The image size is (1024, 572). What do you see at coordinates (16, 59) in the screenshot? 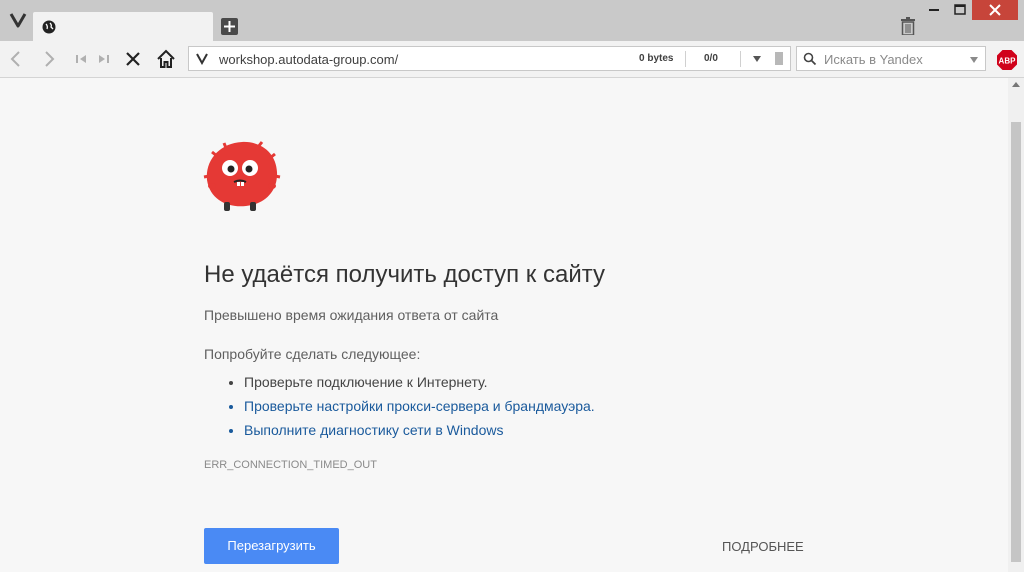
I see `back-icon` at bounding box center [16, 59].